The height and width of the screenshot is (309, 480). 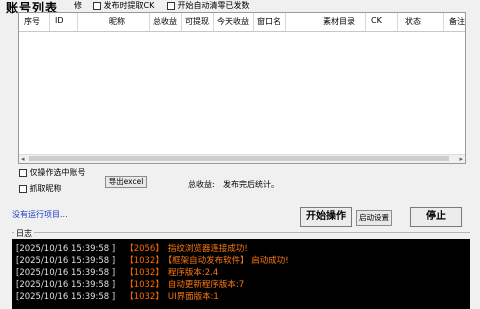 I want to click on scroll-thumb, so click(x=239, y=158).